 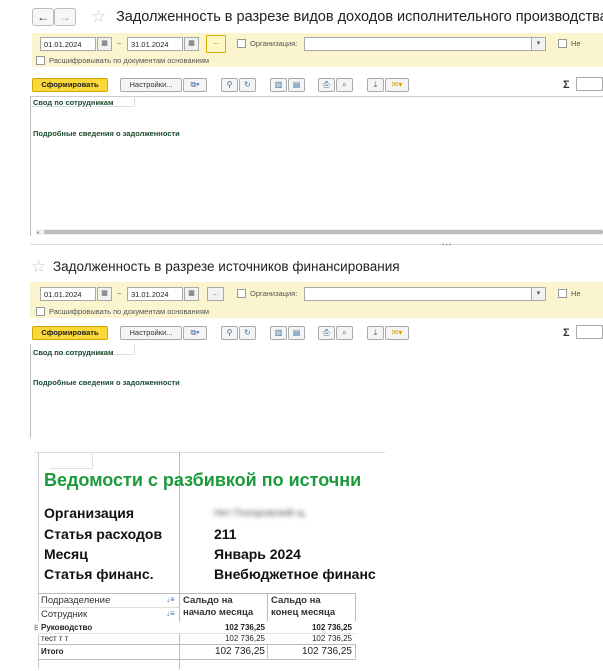 What do you see at coordinates (303, 612) in the screenshot?
I see `col-end-header-line2: конец месяца` at bounding box center [303, 612].